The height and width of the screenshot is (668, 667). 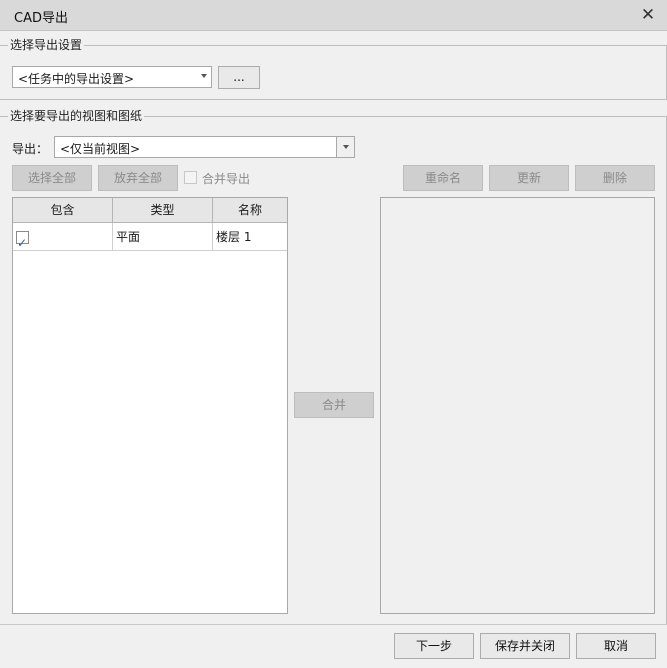 What do you see at coordinates (525, 646) in the screenshot?
I see `save-and-close-button: 保存并关闭` at bounding box center [525, 646].